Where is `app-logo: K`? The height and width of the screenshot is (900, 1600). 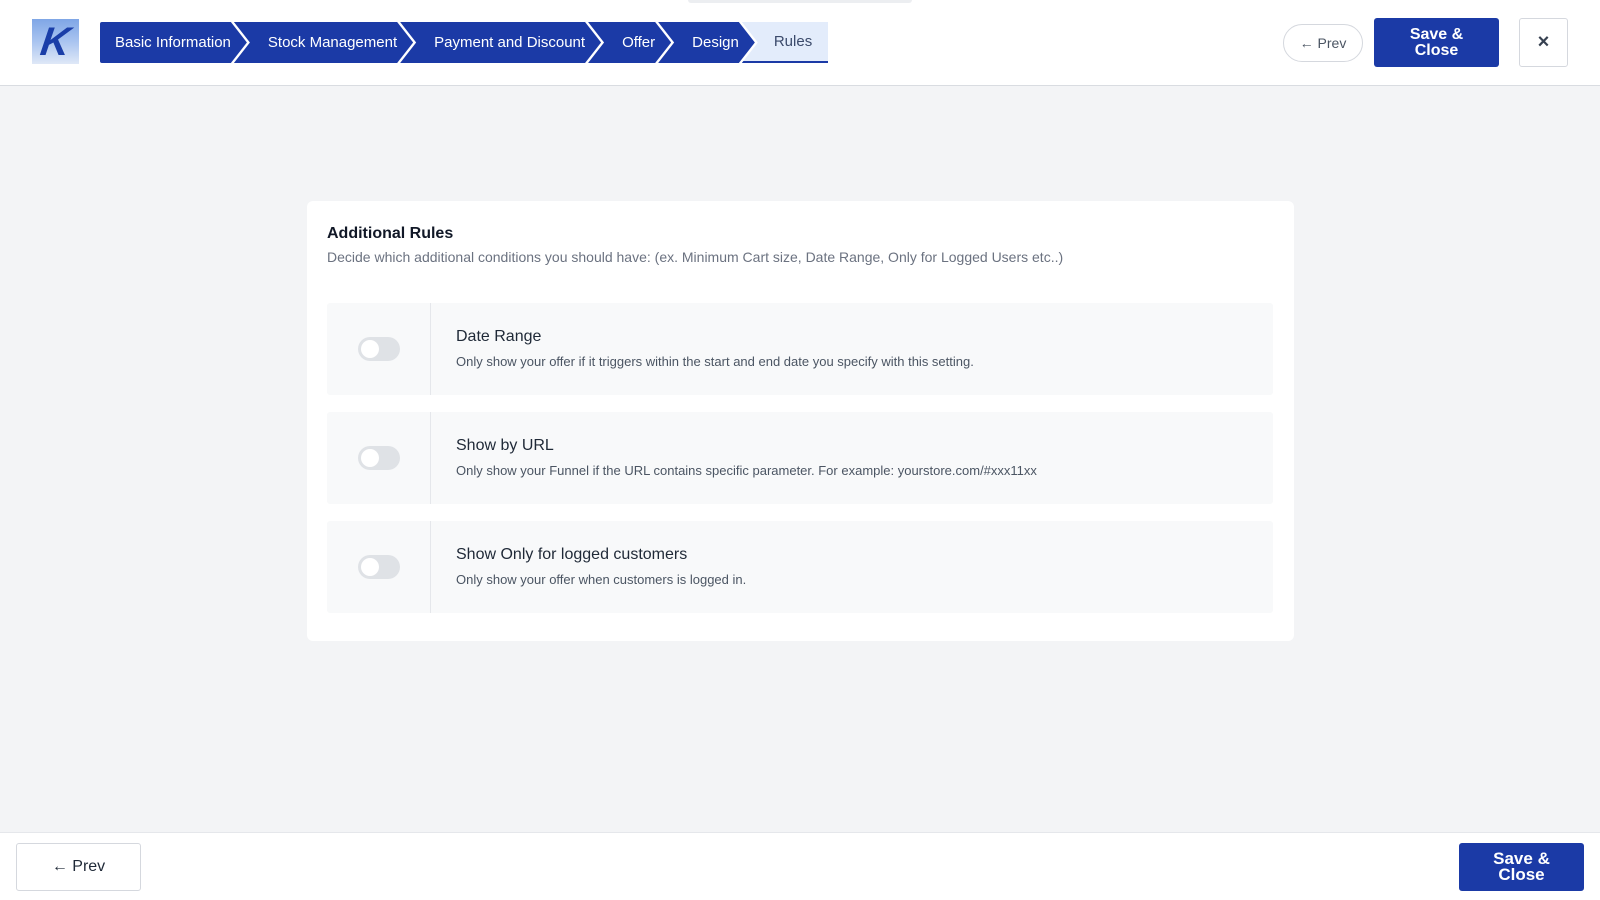 app-logo: K is located at coordinates (55, 41).